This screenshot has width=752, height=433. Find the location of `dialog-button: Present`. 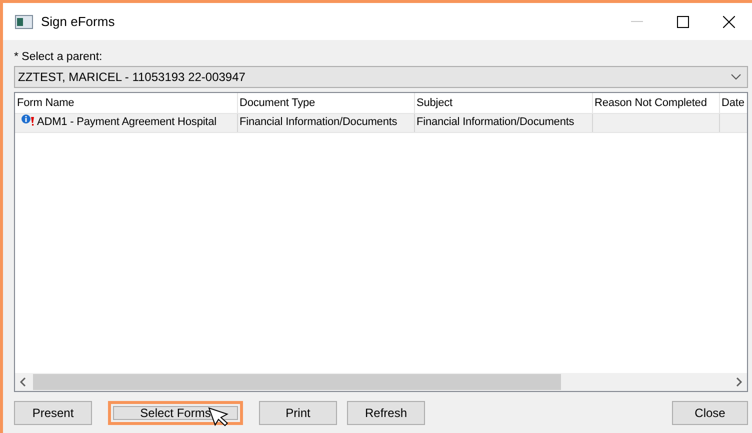

dialog-button: Present is located at coordinates (53, 413).